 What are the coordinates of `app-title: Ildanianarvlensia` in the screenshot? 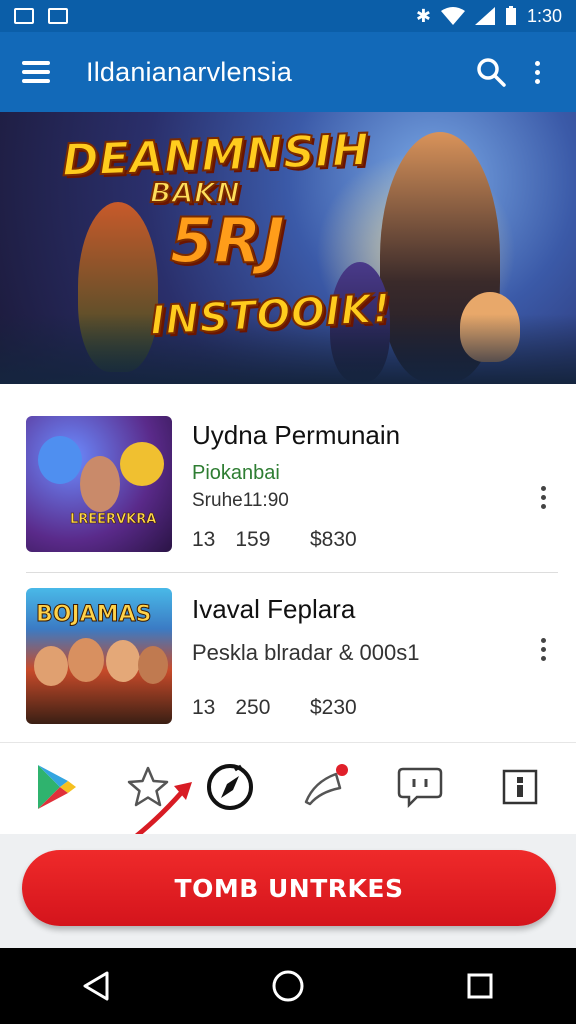 It's located at (189, 71).